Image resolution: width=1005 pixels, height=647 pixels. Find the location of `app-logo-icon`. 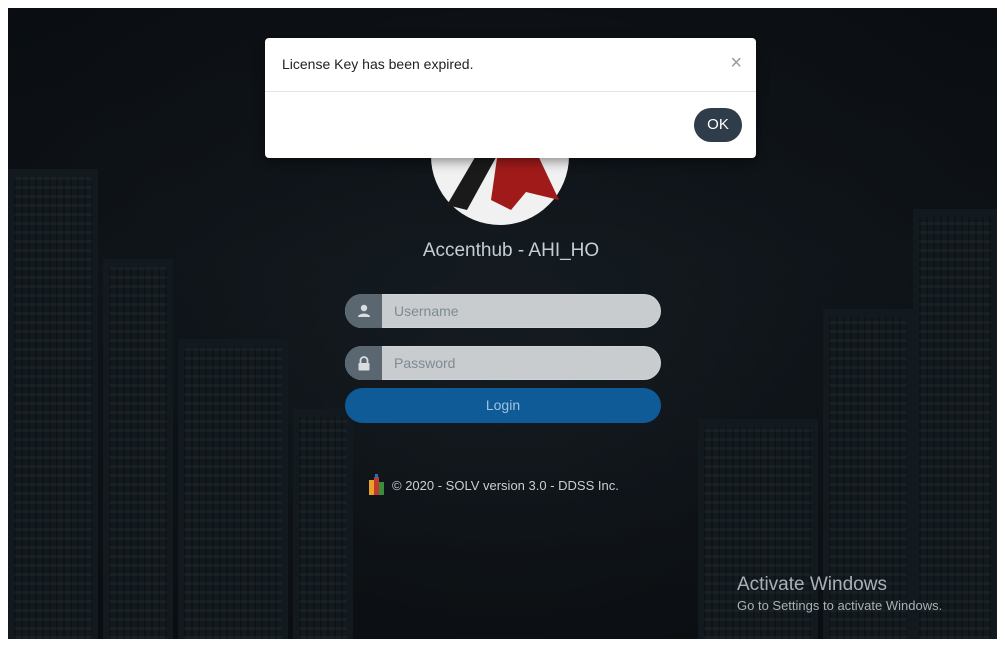

app-logo-icon is located at coordinates (376, 484).